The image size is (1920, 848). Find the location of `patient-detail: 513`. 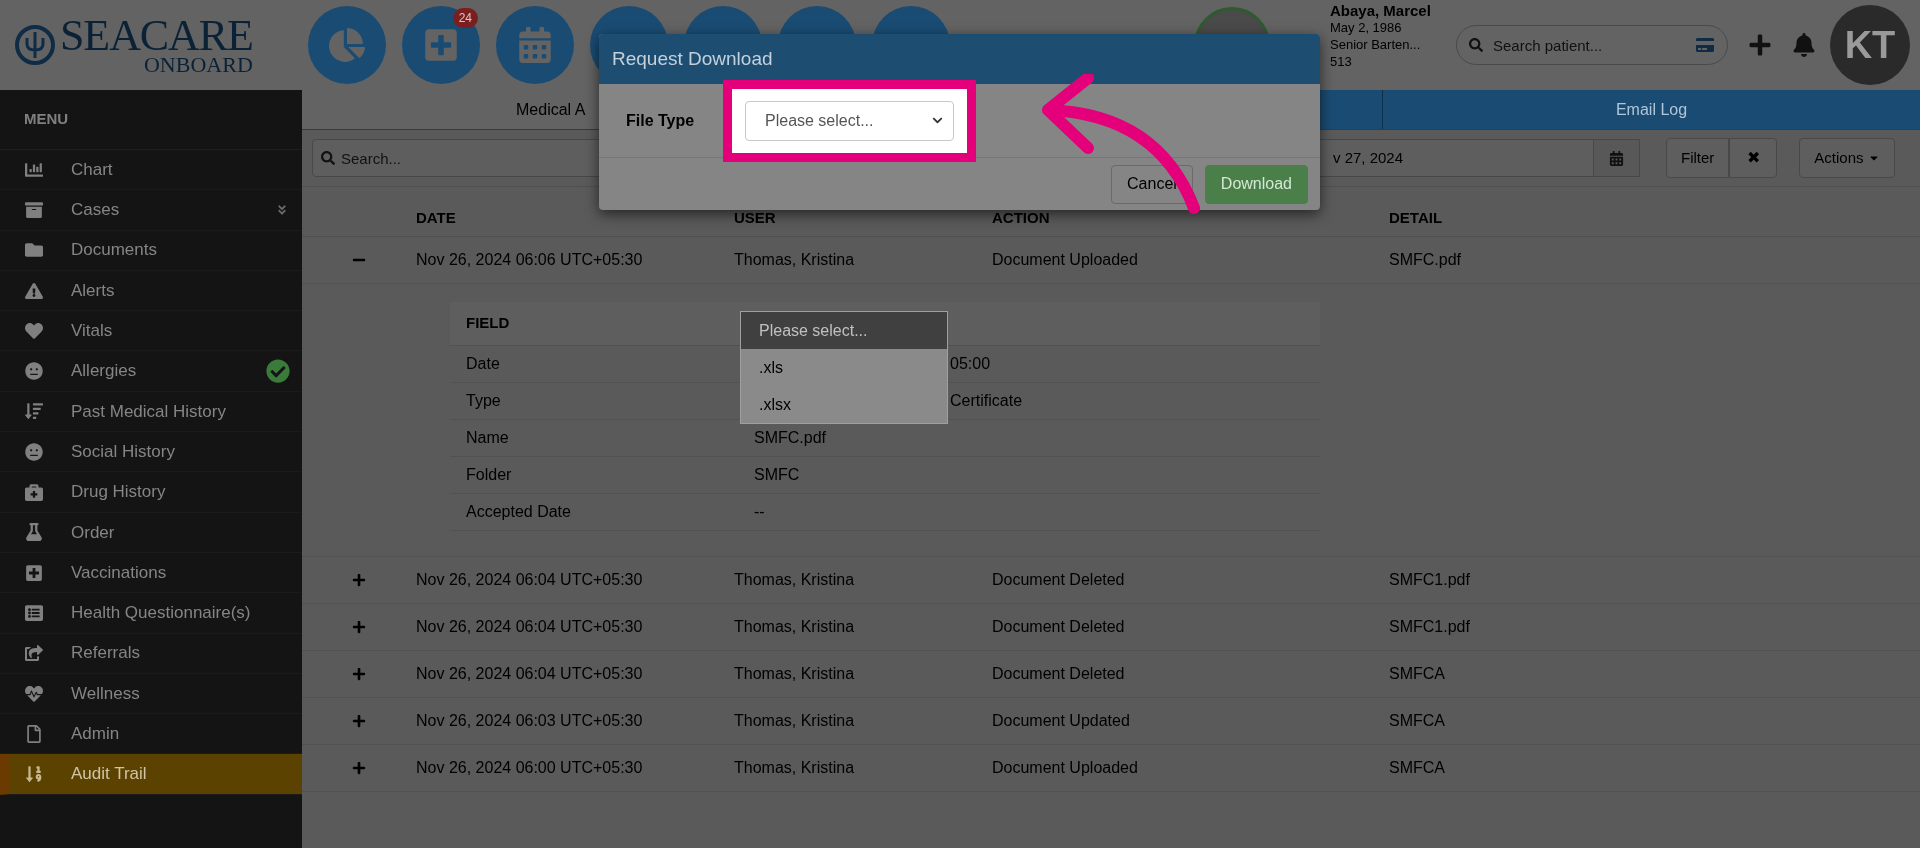

patient-detail: 513 is located at coordinates (1341, 61).